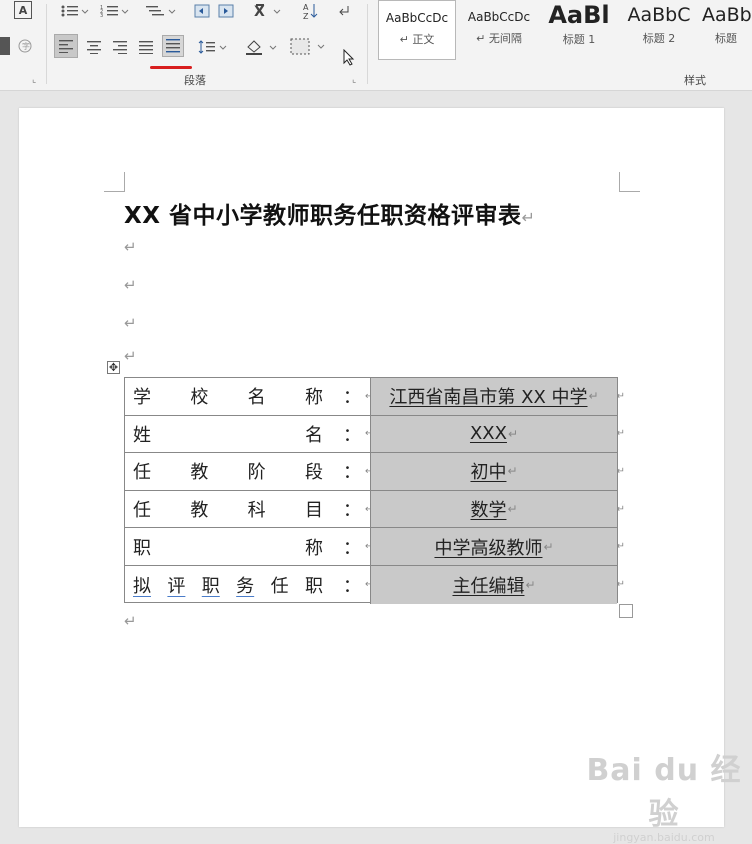  Describe the element at coordinates (161, 11) in the screenshot. I see `multilevel-list-button` at that location.